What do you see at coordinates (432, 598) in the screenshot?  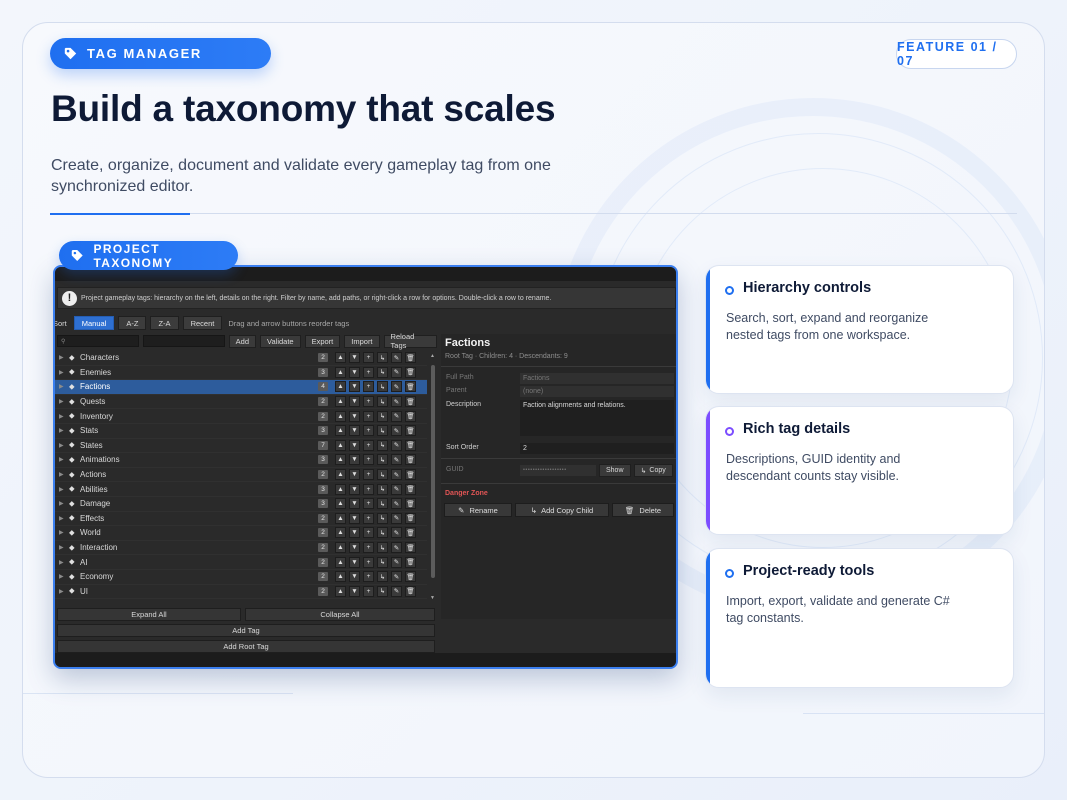 I see `scroll-down-icon: ▼` at bounding box center [432, 598].